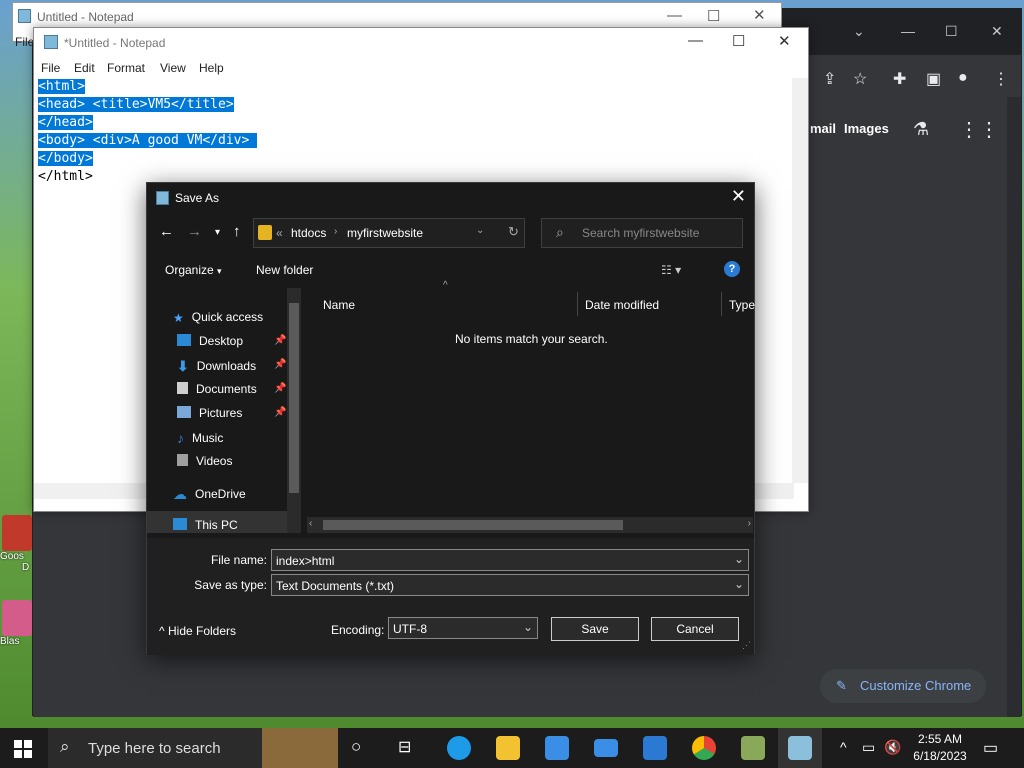 The image size is (1024, 768). Describe the element at coordinates (284, 270) in the screenshot. I see `new-folder-button: New folder` at that location.